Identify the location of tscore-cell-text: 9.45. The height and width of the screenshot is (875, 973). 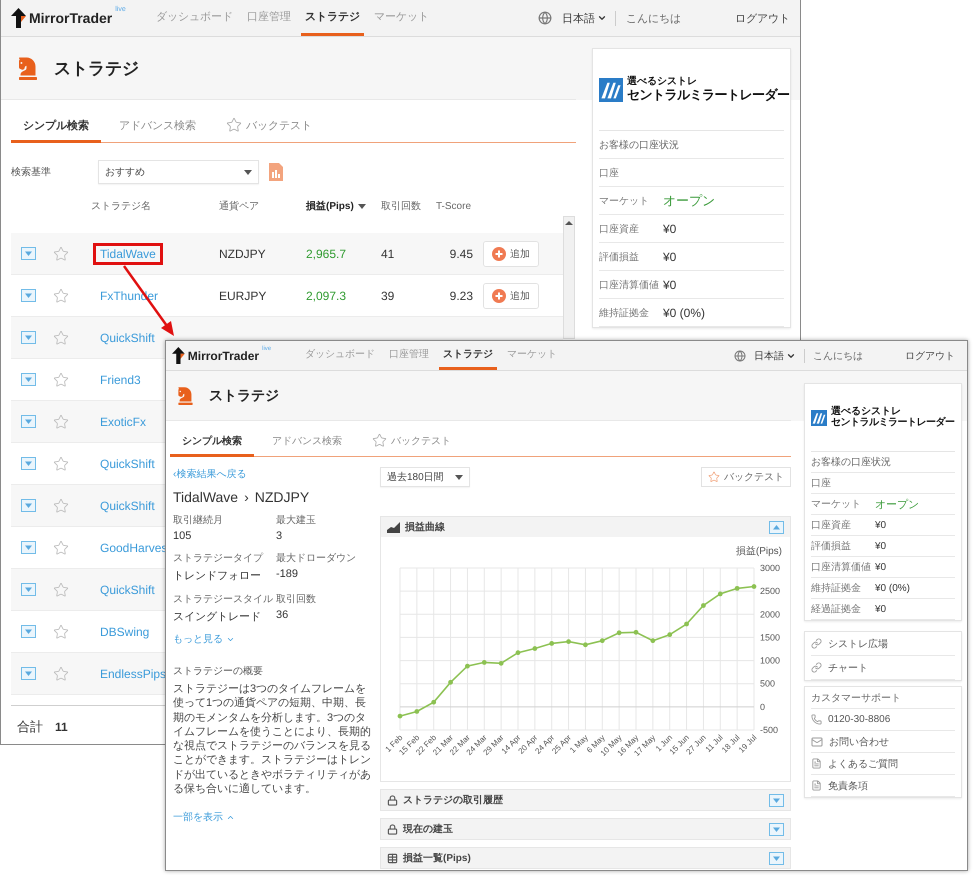
(460, 253).